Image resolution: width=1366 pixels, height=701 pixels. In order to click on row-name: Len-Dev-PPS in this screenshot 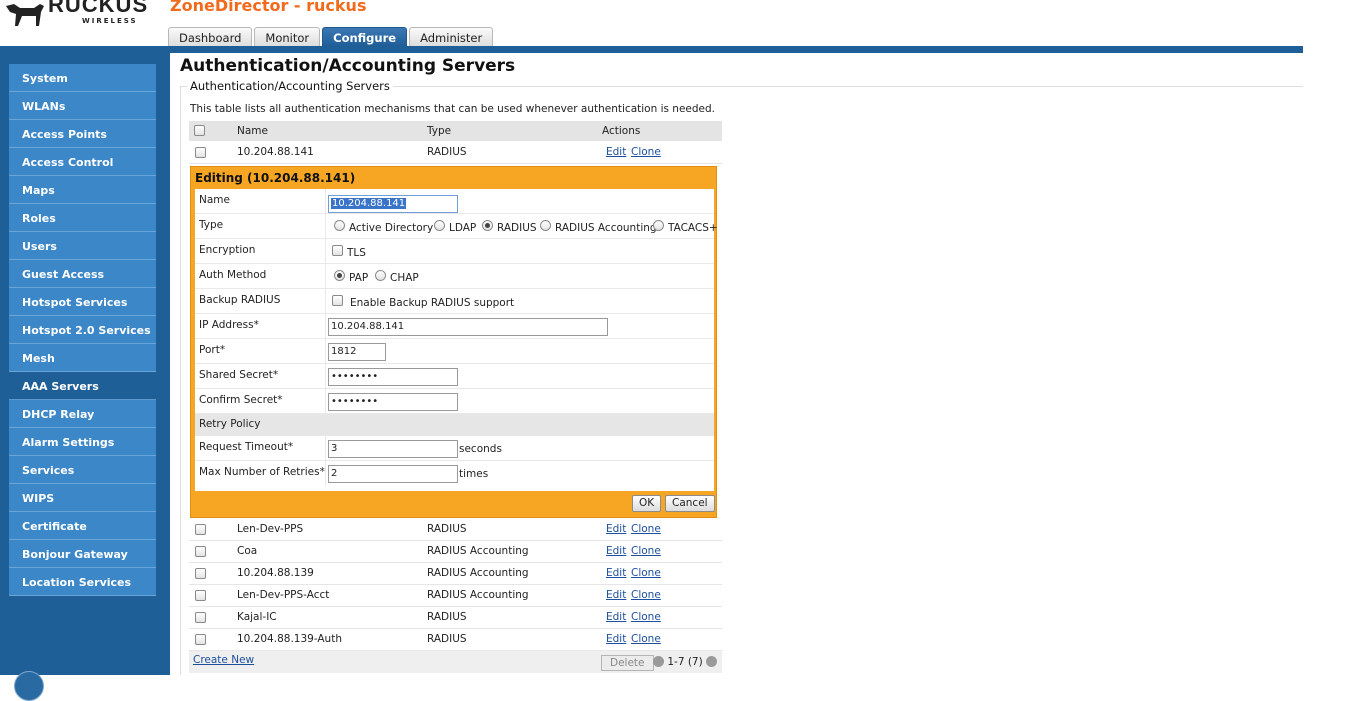, I will do `click(270, 529)`.